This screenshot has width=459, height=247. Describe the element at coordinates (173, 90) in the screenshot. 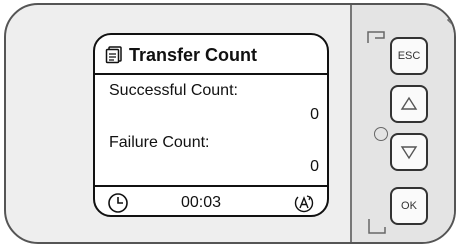

I see `successful-count-label: Successful Count:` at that location.